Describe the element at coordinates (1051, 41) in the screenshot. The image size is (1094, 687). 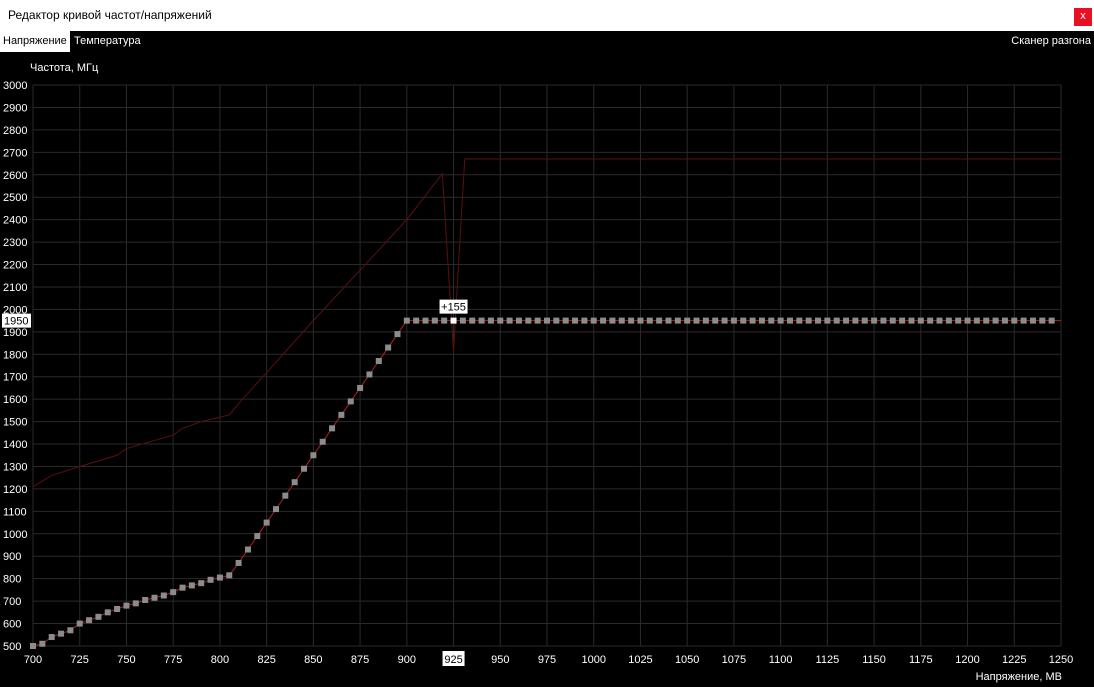
I see `overclock-scanner-button: Сканер разгона` at that location.